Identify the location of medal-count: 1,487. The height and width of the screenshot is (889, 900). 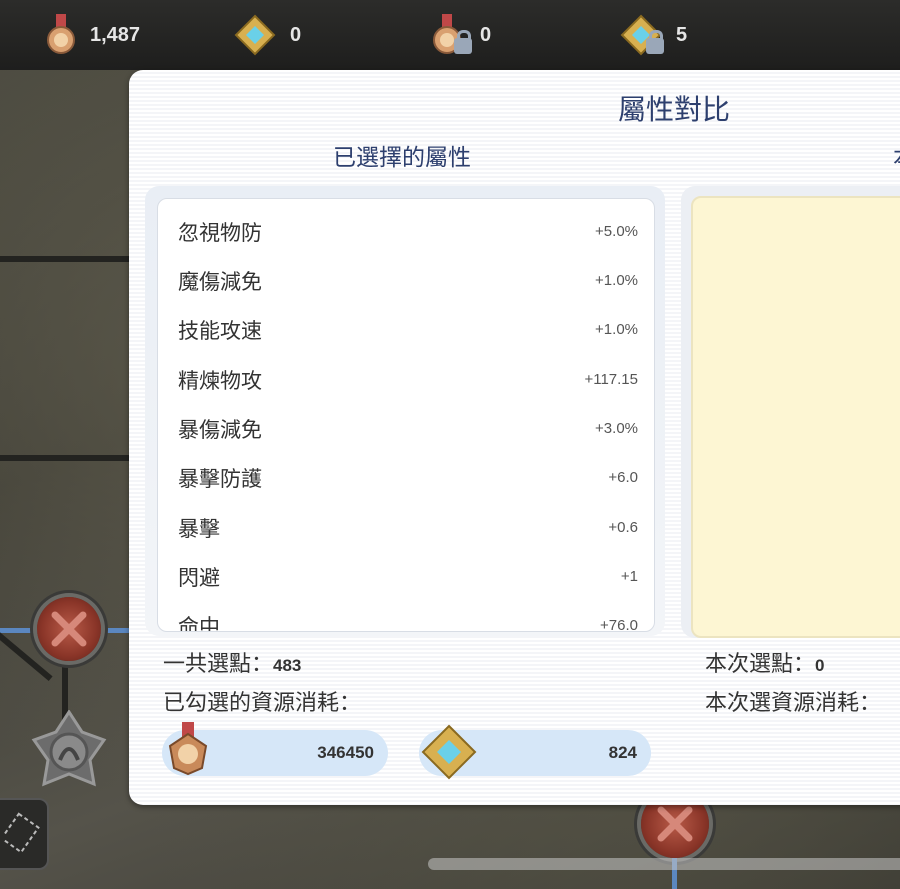
(115, 34).